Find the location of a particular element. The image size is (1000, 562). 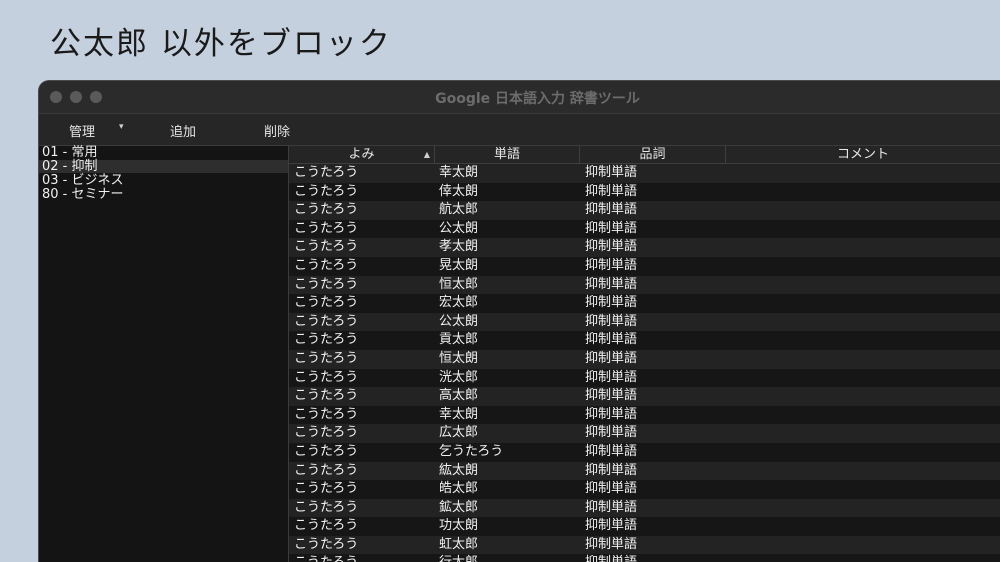

cell-word: 乞うたろう is located at coordinates (471, 451).